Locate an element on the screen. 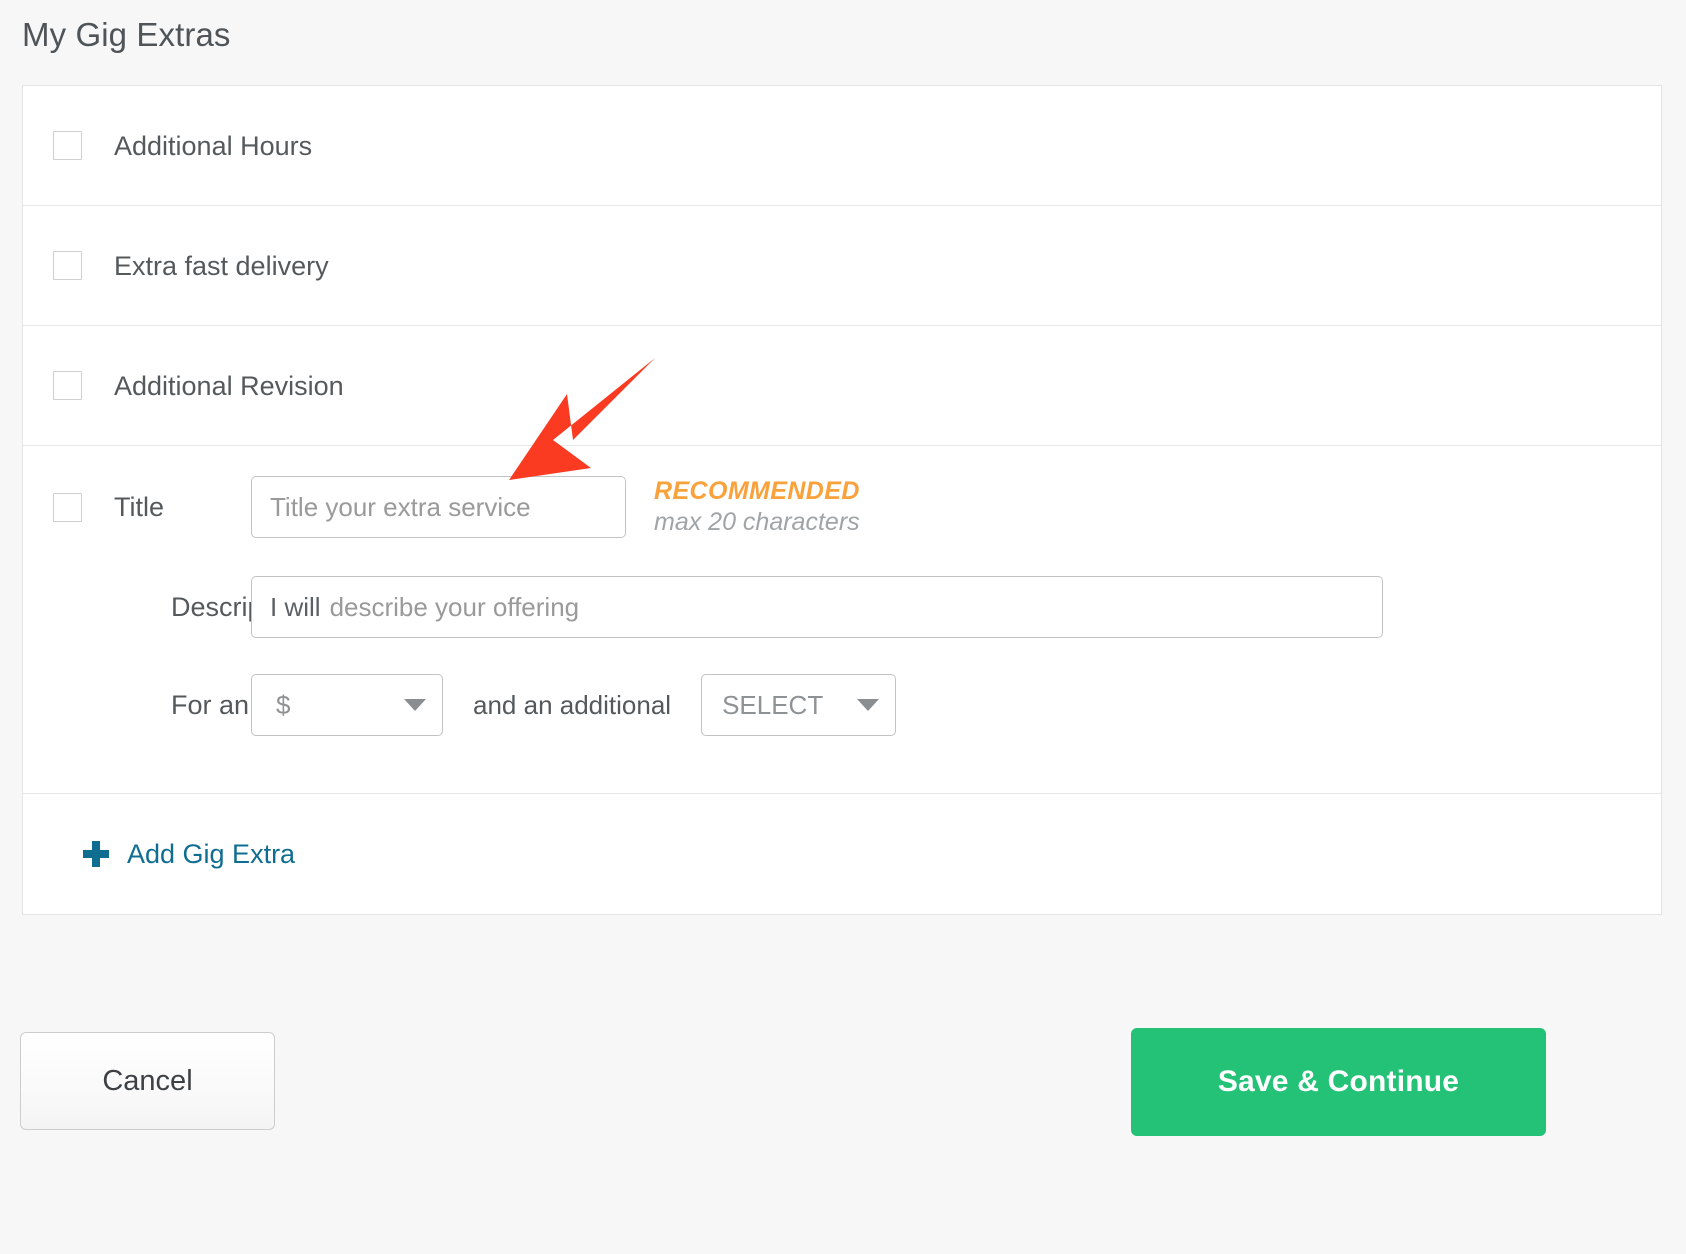 The image size is (1686, 1254). description-input: I will describe your offering is located at coordinates (817, 607).